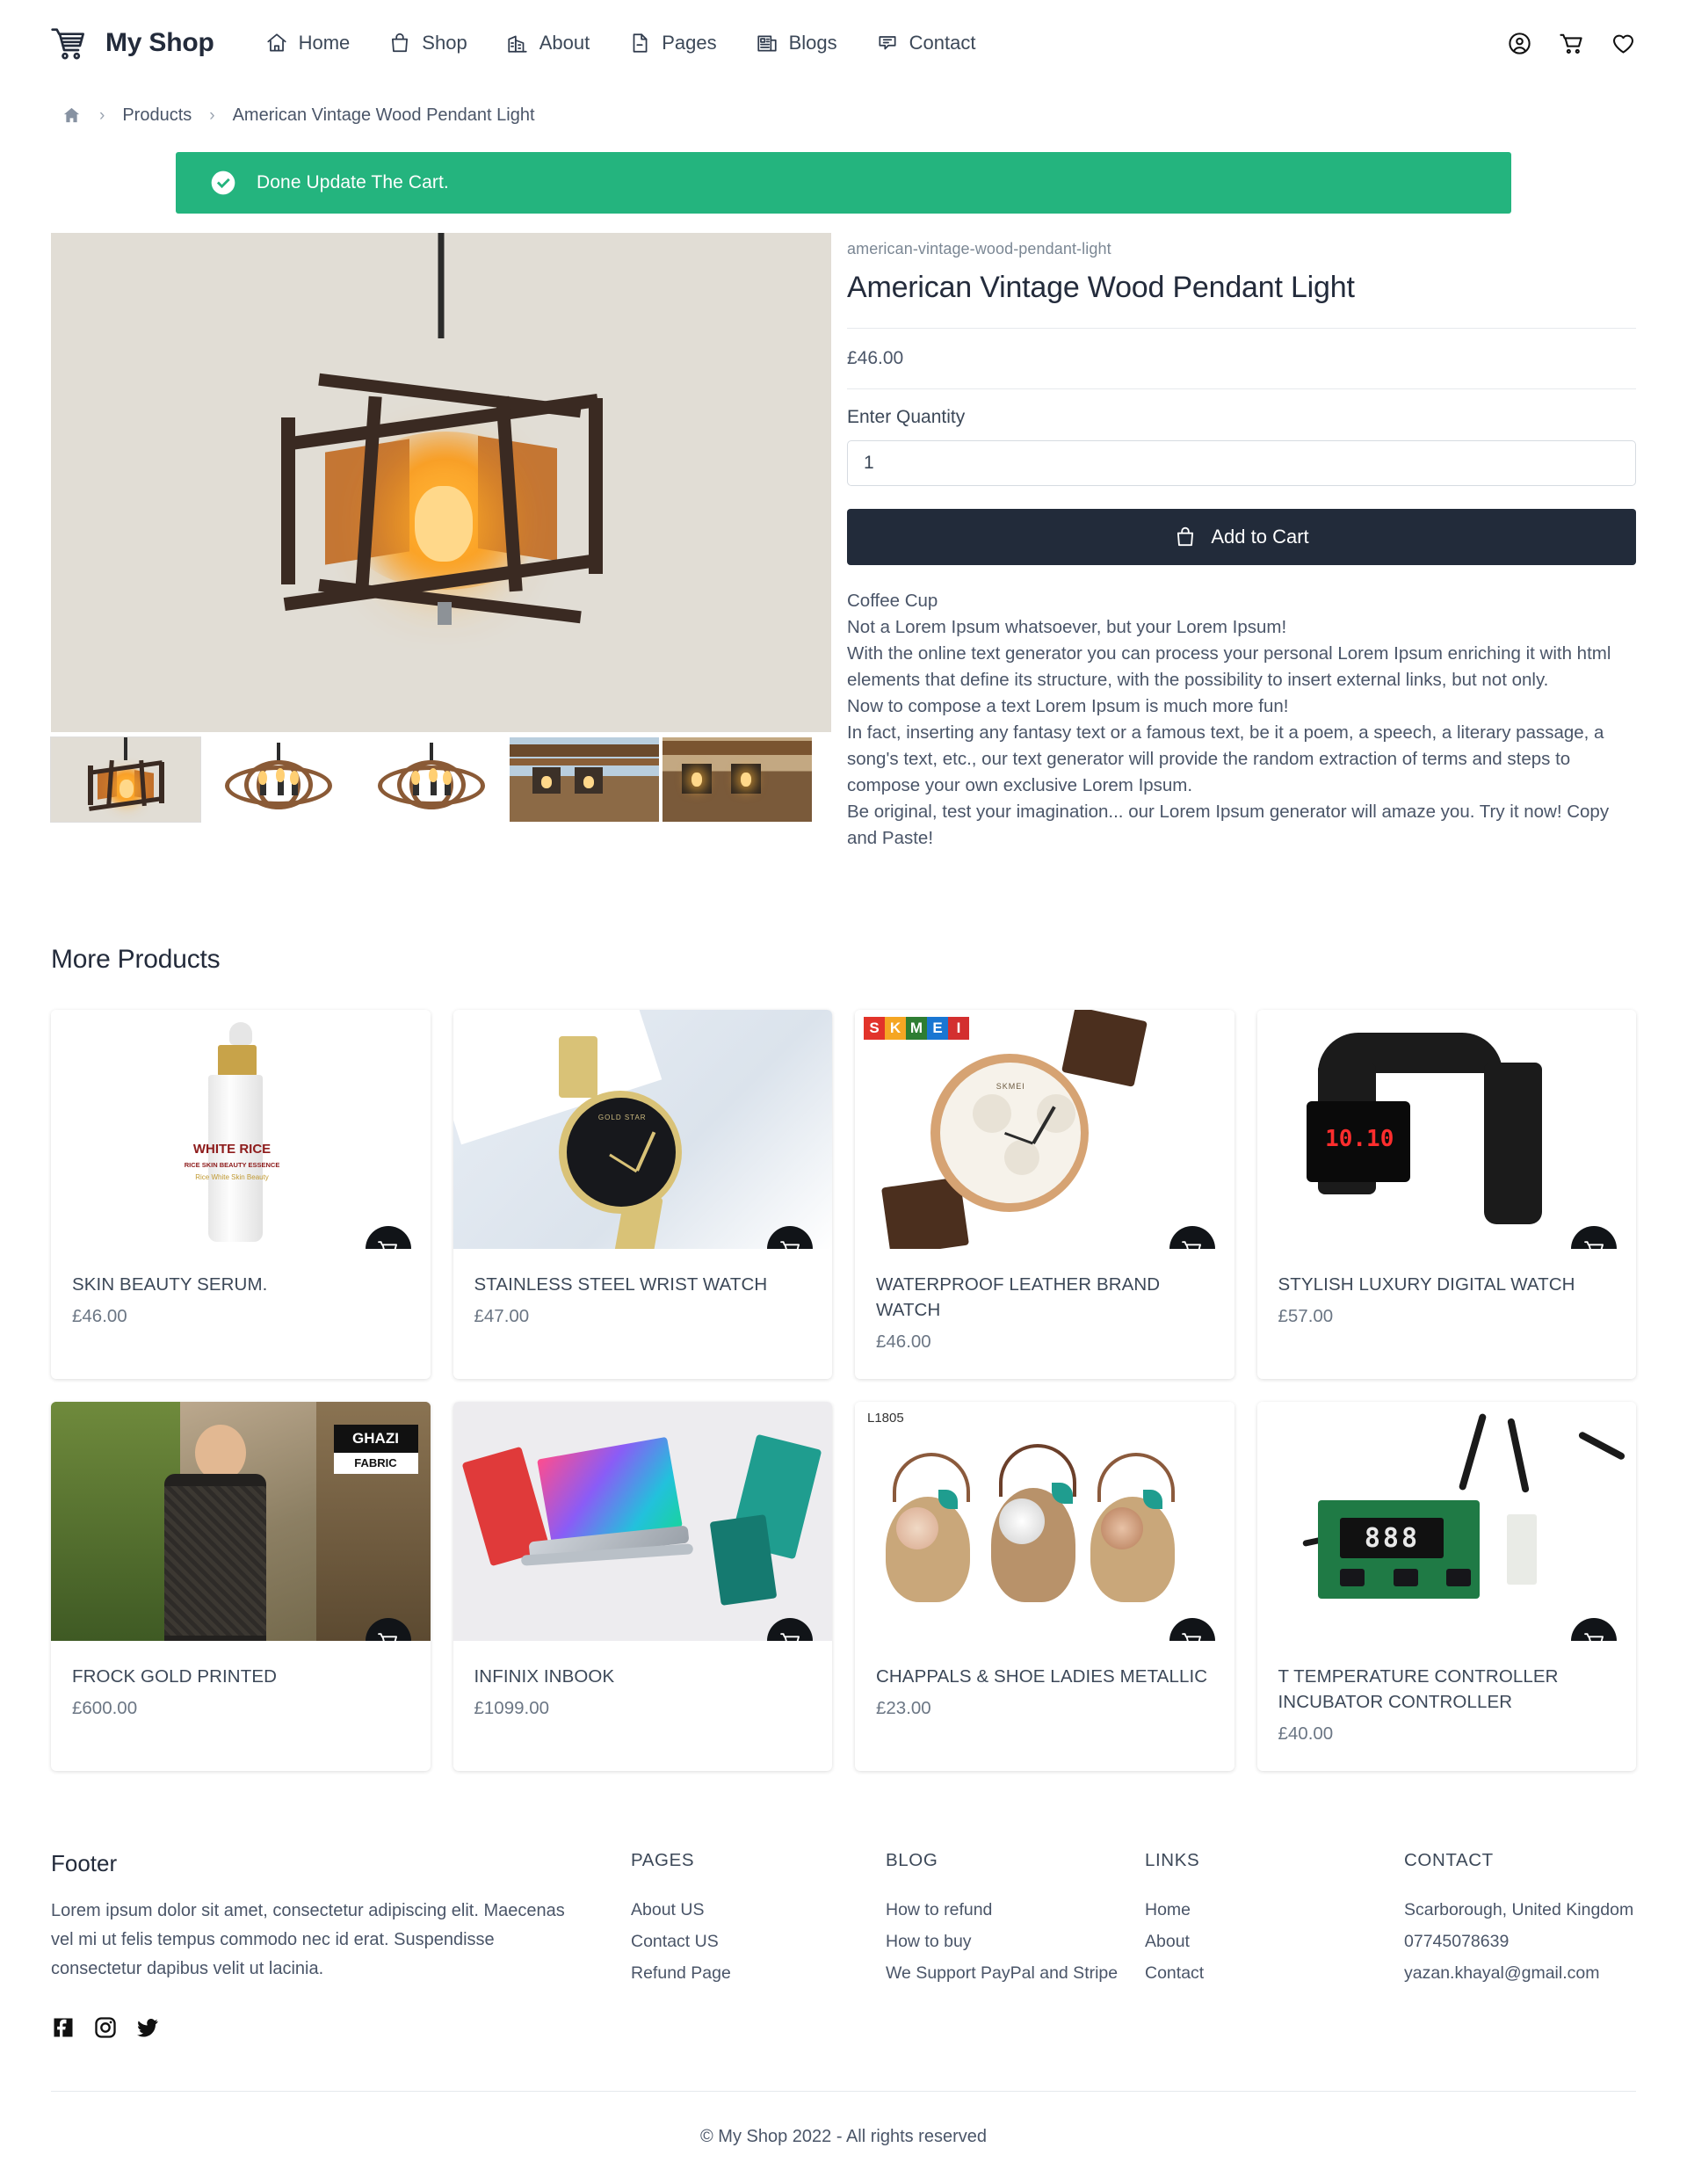 This screenshot has width=1687, height=2184. I want to click on product-card-body: WATERPROOF LEATHER BRAND WATCH £46.00, so click(1044, 1314).